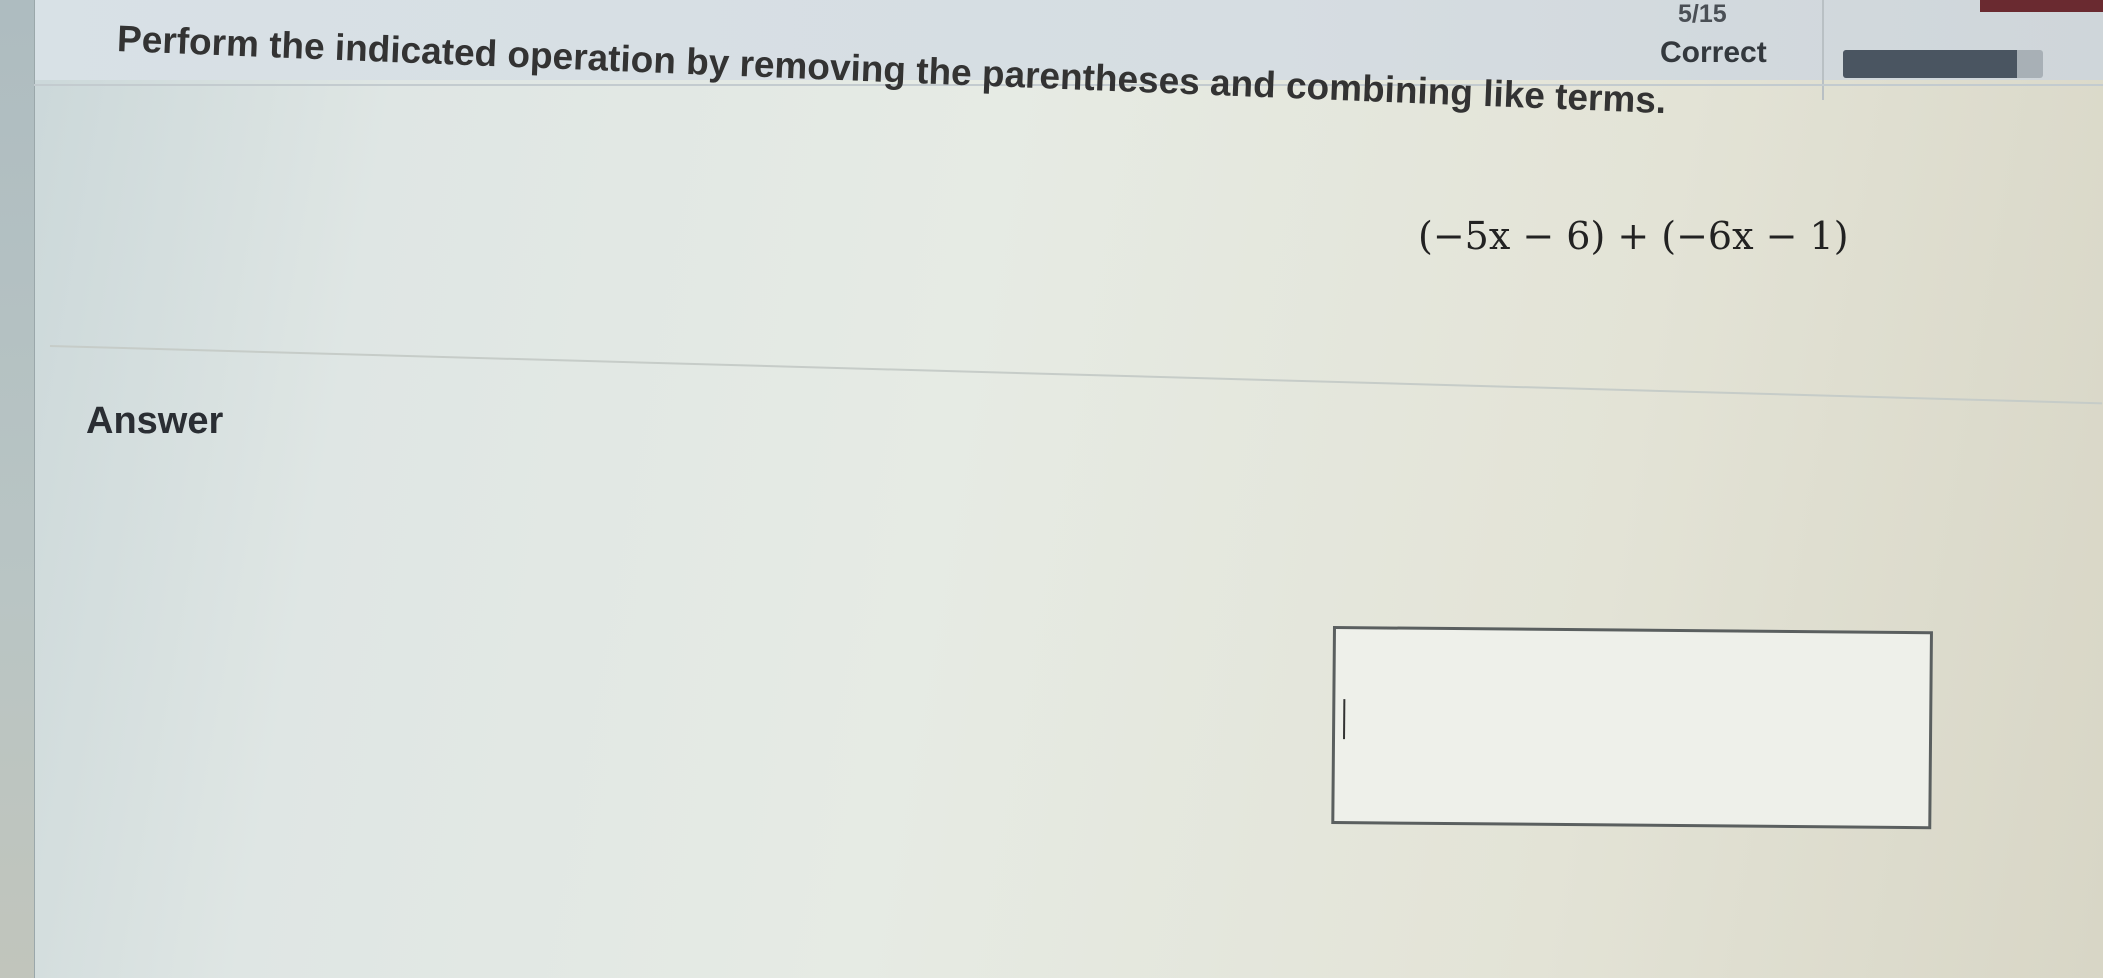  Describe the element at coordinates (1632, 728) in the screenshot. I see `answer-input` at that location.